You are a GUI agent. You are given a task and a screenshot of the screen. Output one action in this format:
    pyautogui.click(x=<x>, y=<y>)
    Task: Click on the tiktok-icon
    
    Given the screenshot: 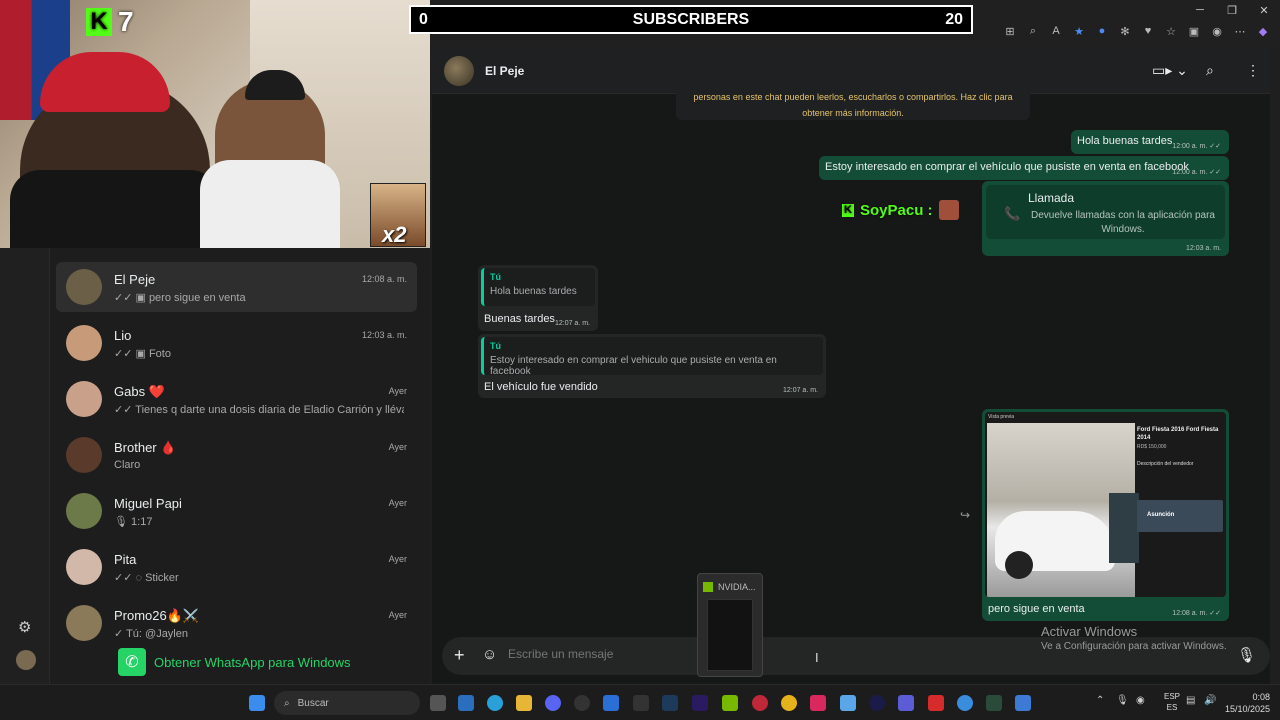 What is the action you would take?
    pyautogui.click(x=818, y=703)
    